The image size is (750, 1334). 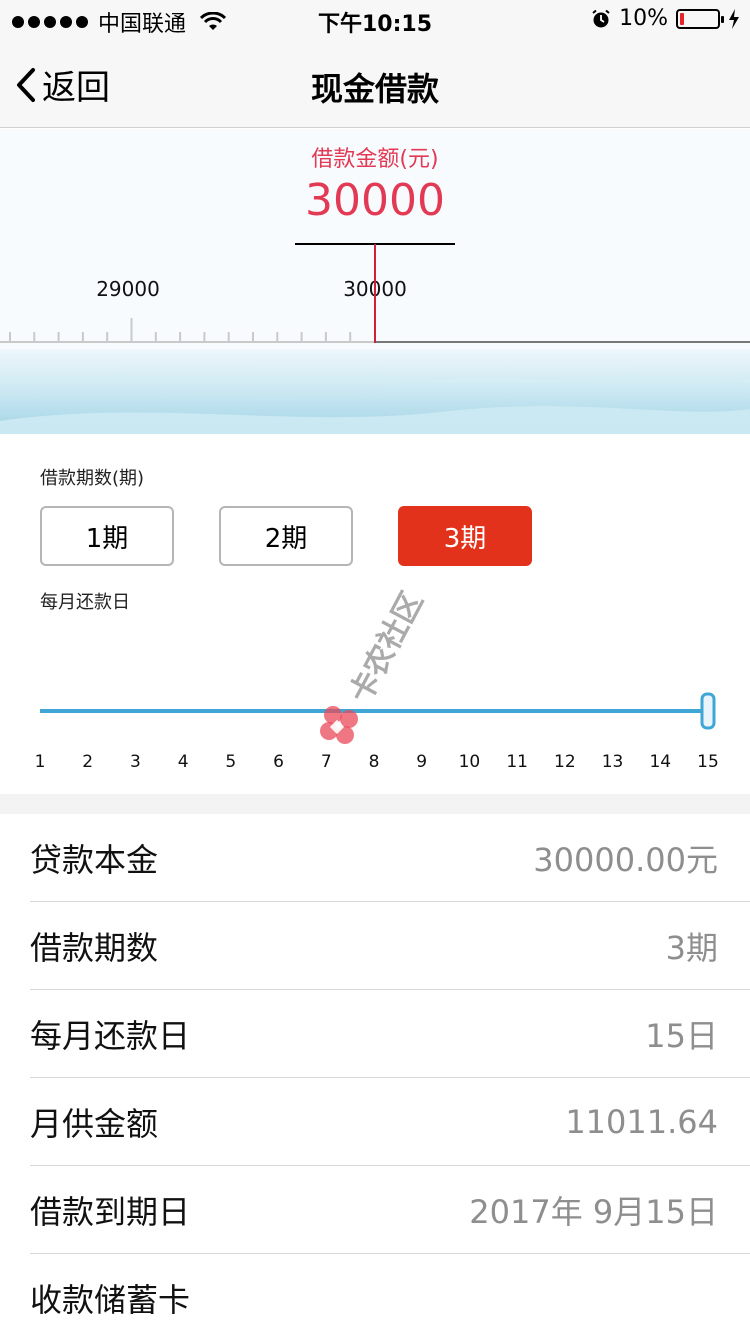 What do you see at coordinates (375, 391) in the screenshot?
I see `wave-decoration` at bounding box center [375, 391].